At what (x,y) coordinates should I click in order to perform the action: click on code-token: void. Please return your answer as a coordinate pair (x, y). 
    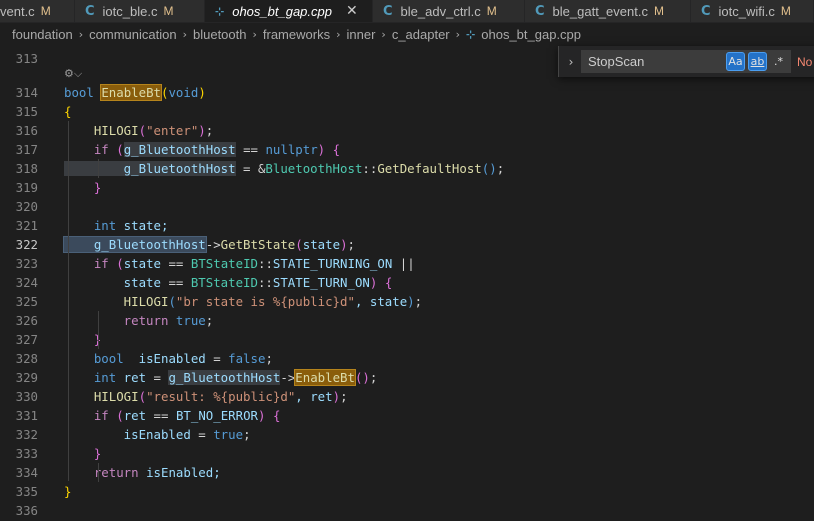
    Looking at the image, I should click on (183, 92).